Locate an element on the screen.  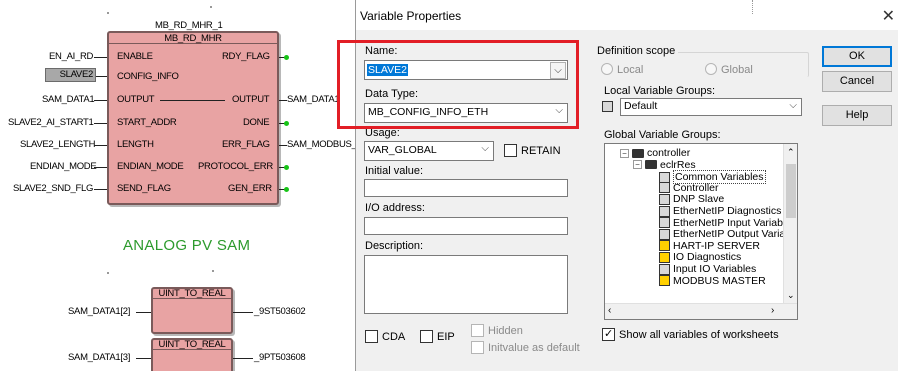
tree-item: − controller is located at coordinates (655, 153).